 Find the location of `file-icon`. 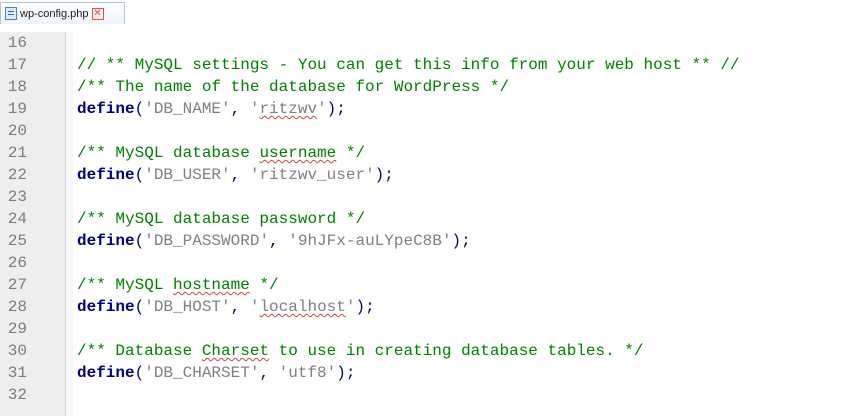

file-icon is located at coordinates (11, 13).